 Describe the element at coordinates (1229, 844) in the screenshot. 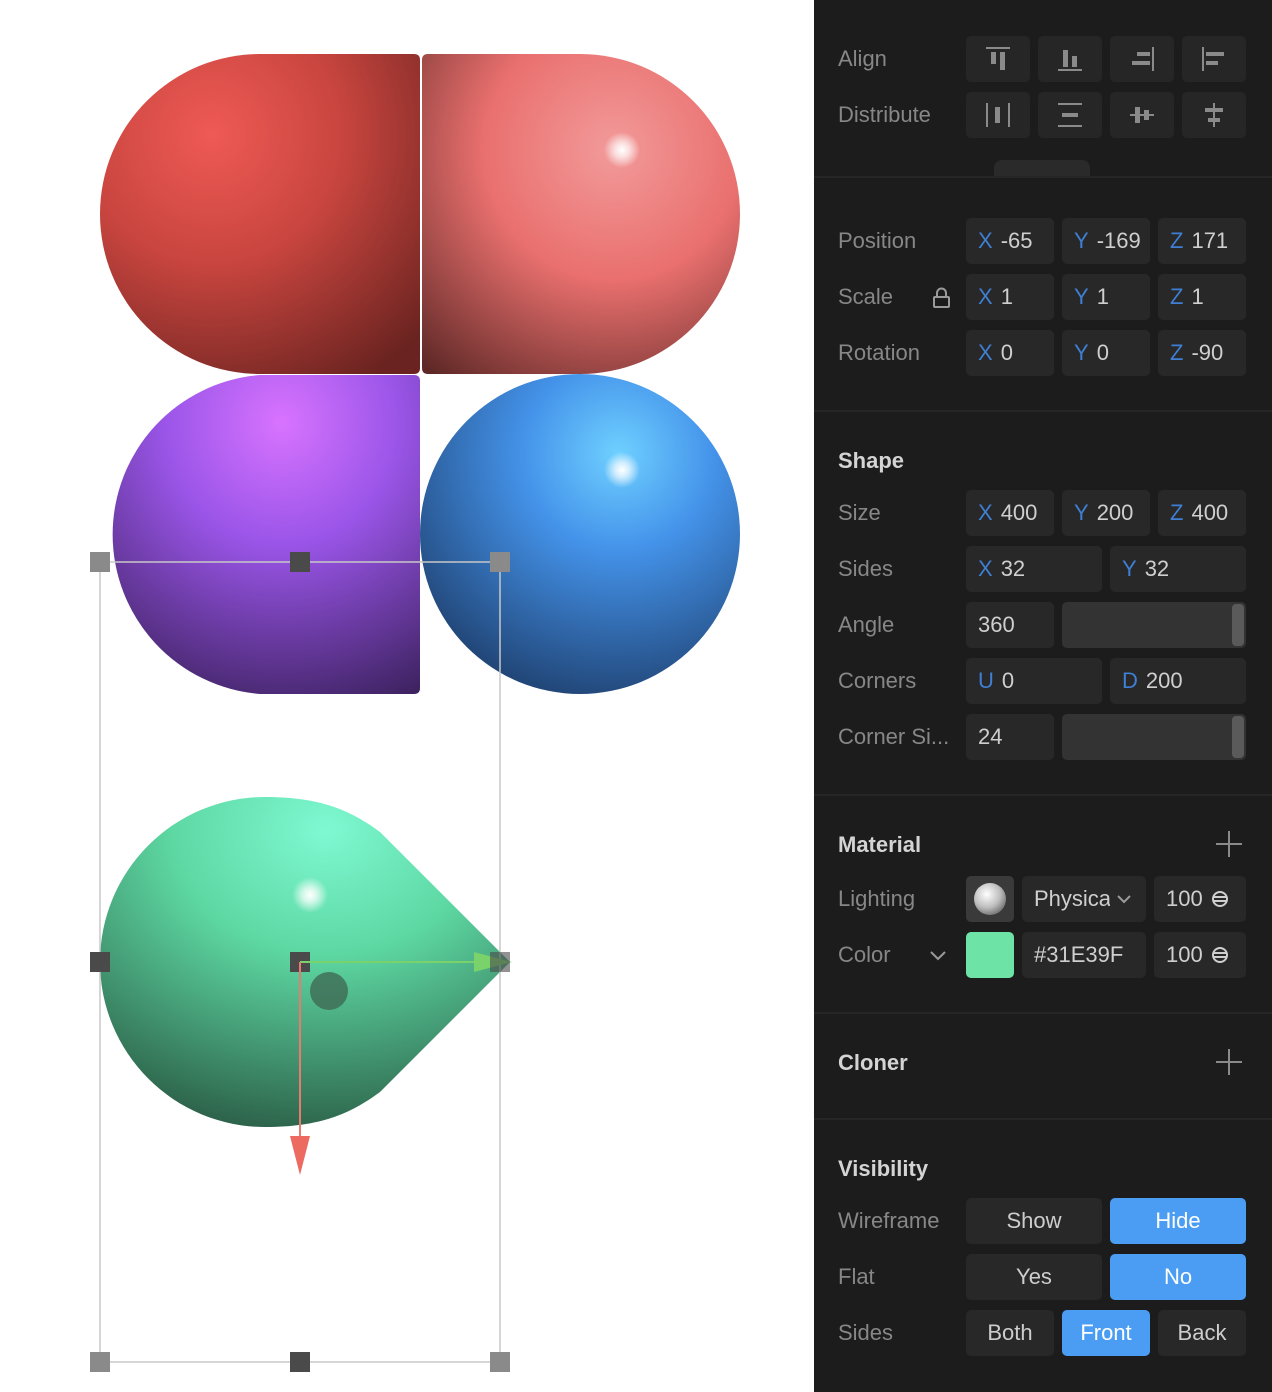

I see `add-material-icon` at that location.